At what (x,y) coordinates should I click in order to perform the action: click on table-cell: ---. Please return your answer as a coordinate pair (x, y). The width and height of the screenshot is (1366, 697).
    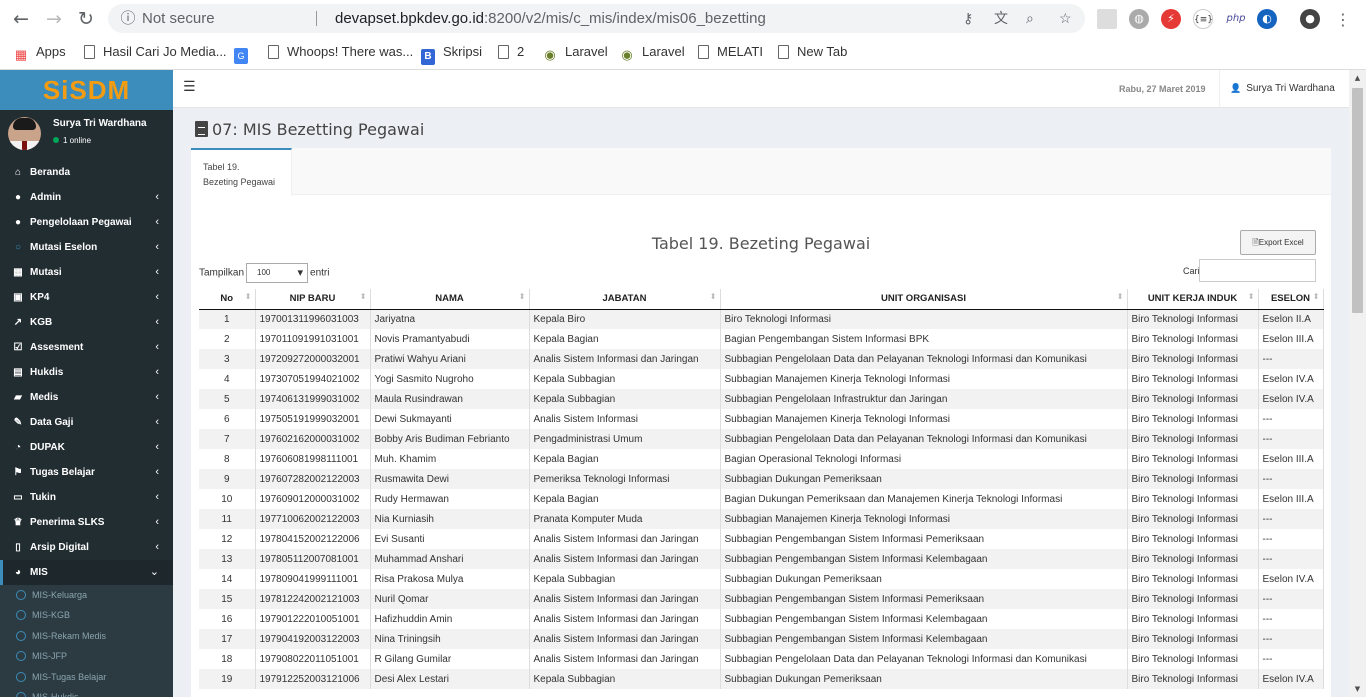
    Looking at the image, I should click on (1291, 479).